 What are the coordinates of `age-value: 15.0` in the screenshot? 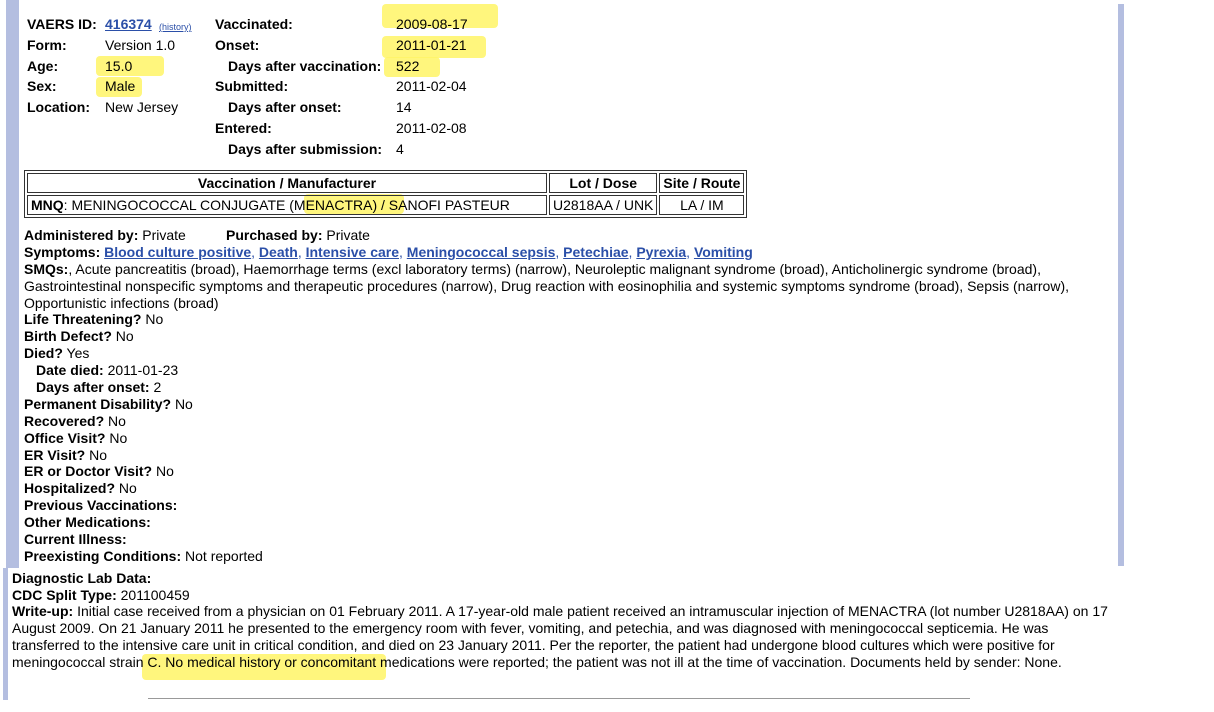 It's located at (119, 66).